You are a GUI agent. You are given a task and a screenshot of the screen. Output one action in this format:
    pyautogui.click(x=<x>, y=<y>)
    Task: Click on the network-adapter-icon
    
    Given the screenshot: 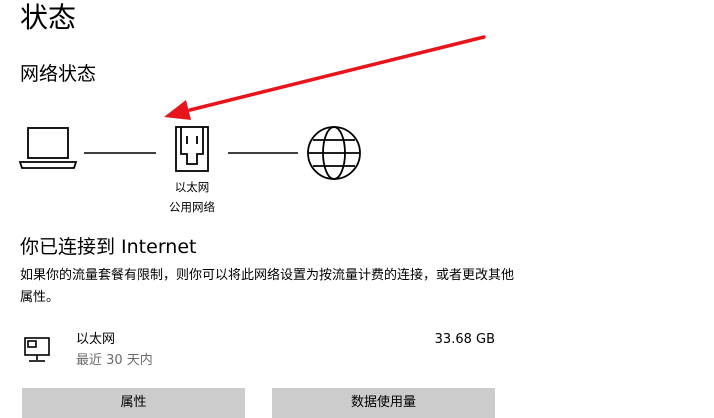 What is the action you would take?
    pyautogui.click(x=37, y=349)
    